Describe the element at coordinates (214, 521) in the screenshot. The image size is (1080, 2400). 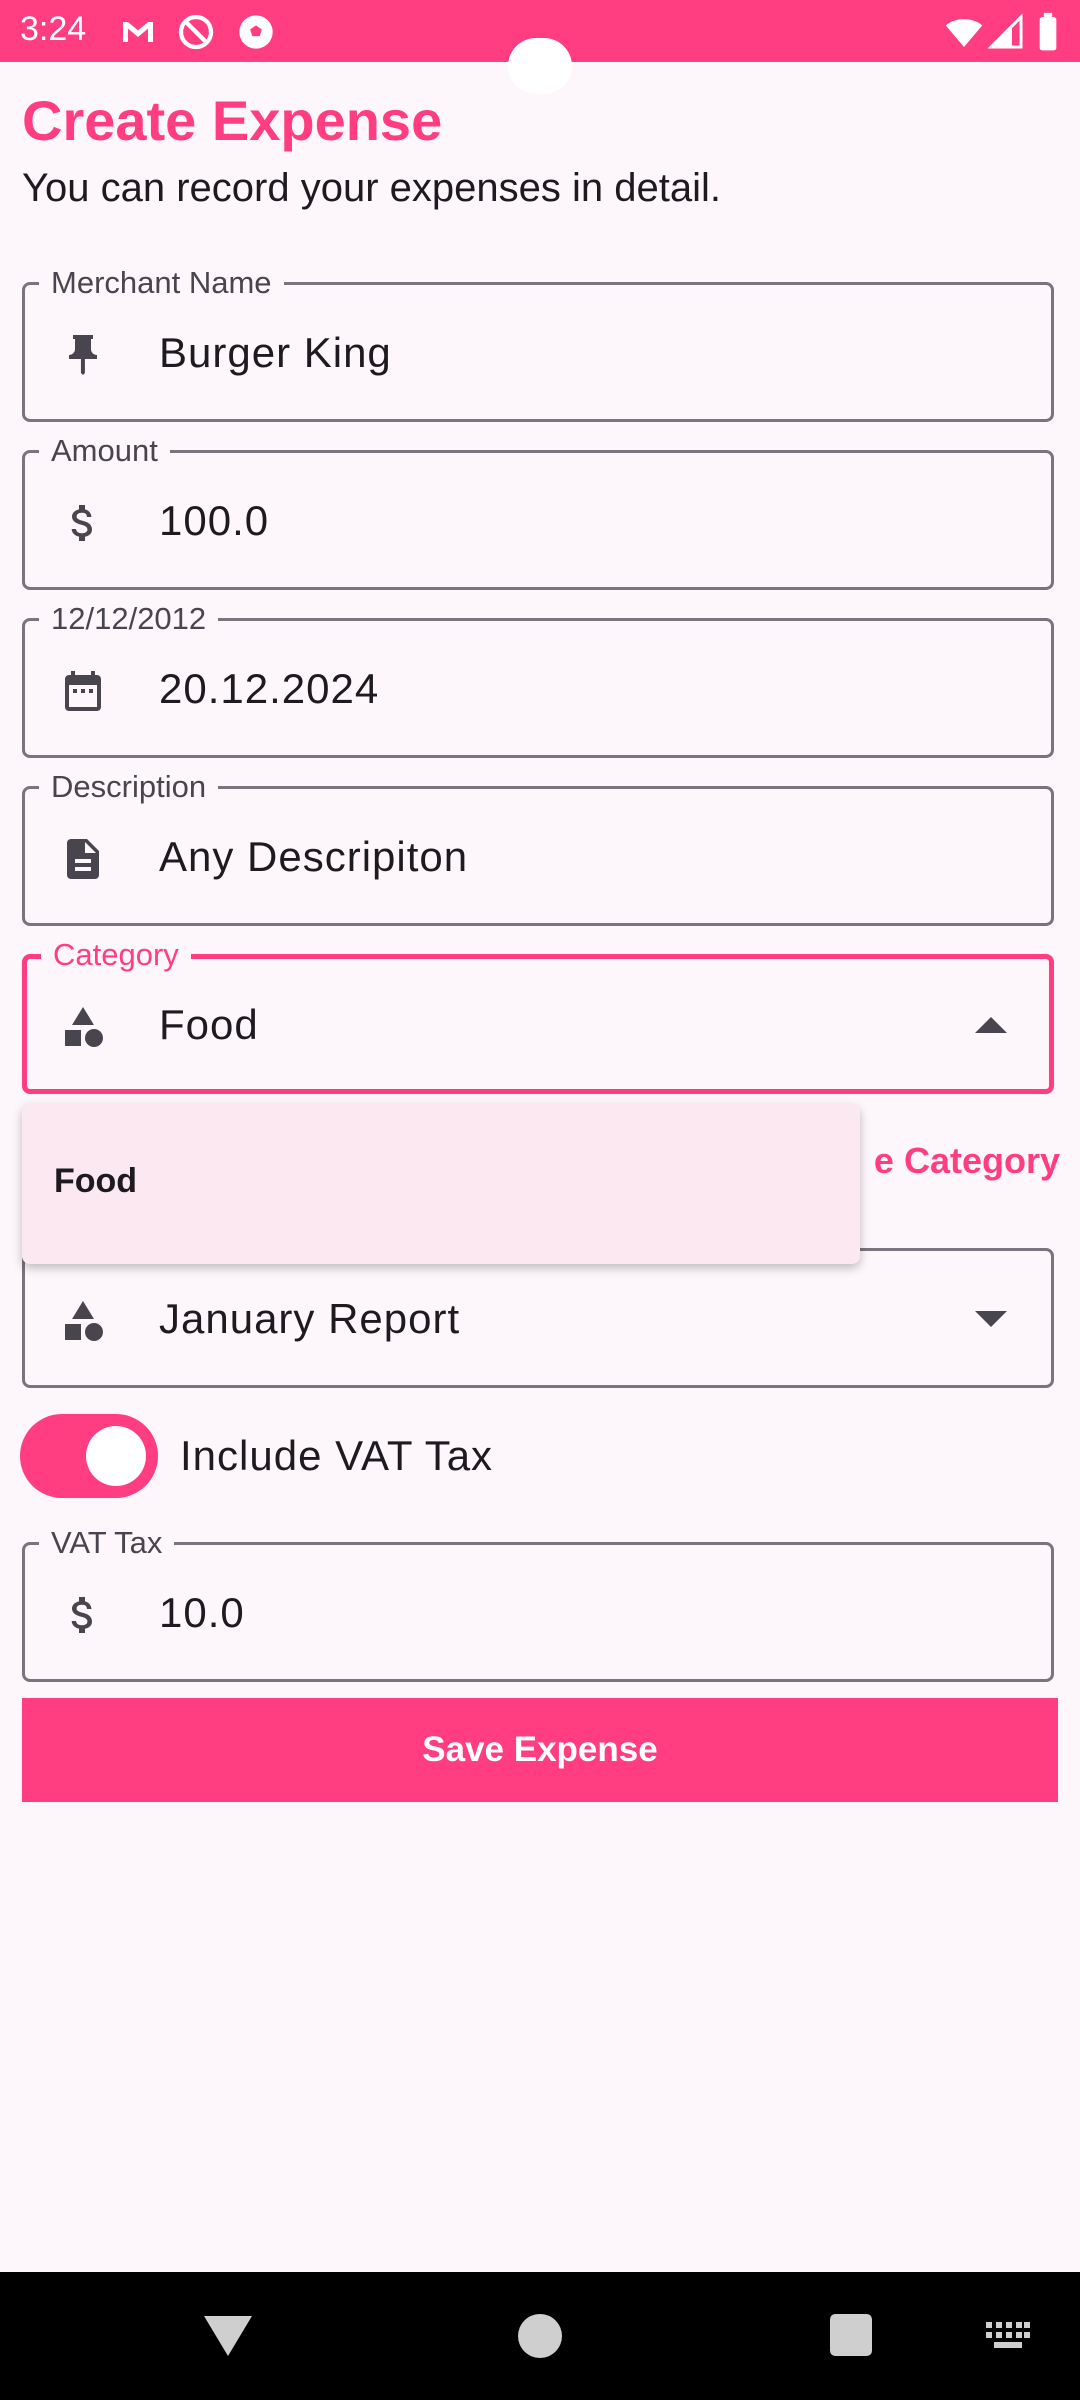
I see `amount-input: 100.0` at that location.